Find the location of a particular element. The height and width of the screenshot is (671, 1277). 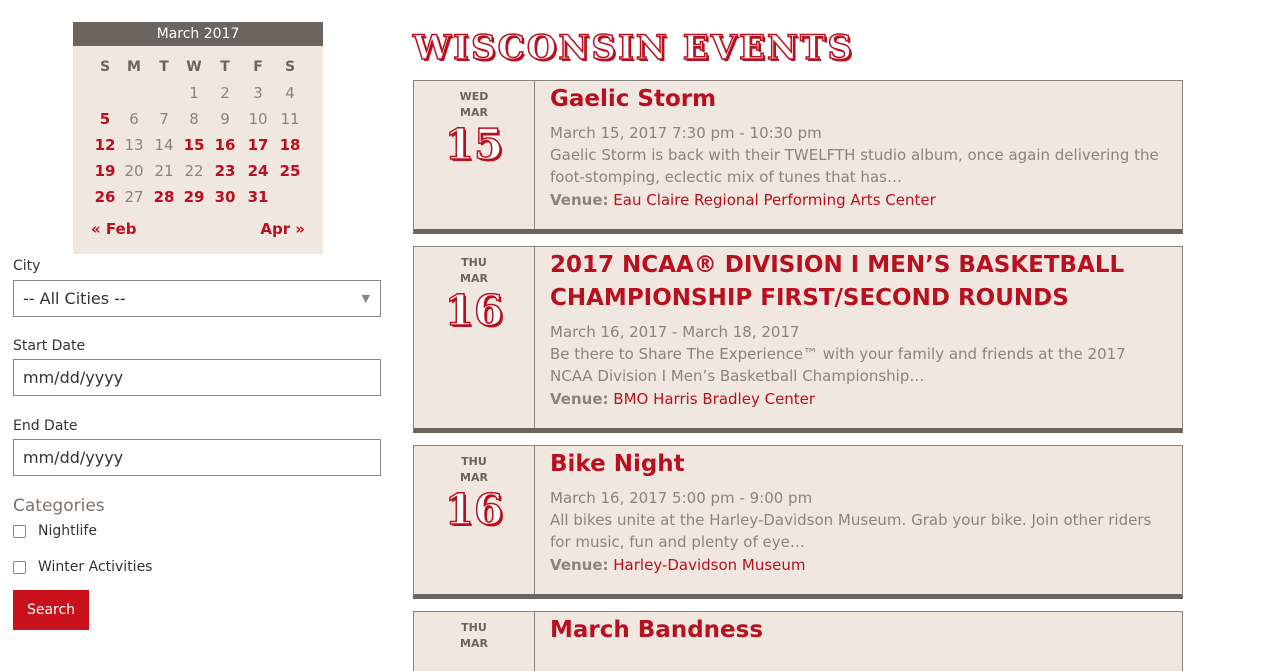

event-time: March 16, 2017 5:00 pm - 9:00 pm is located at coordinates (681, 498).